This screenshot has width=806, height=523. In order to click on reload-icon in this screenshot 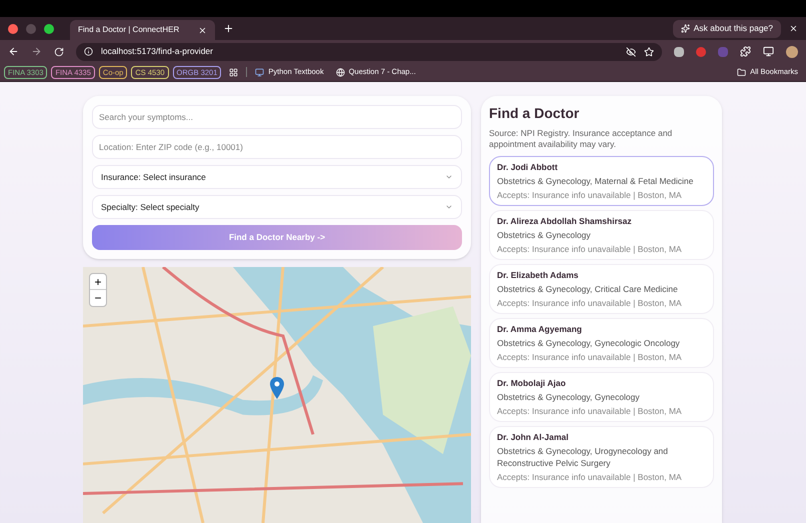, I will do `click(59, 51)`.